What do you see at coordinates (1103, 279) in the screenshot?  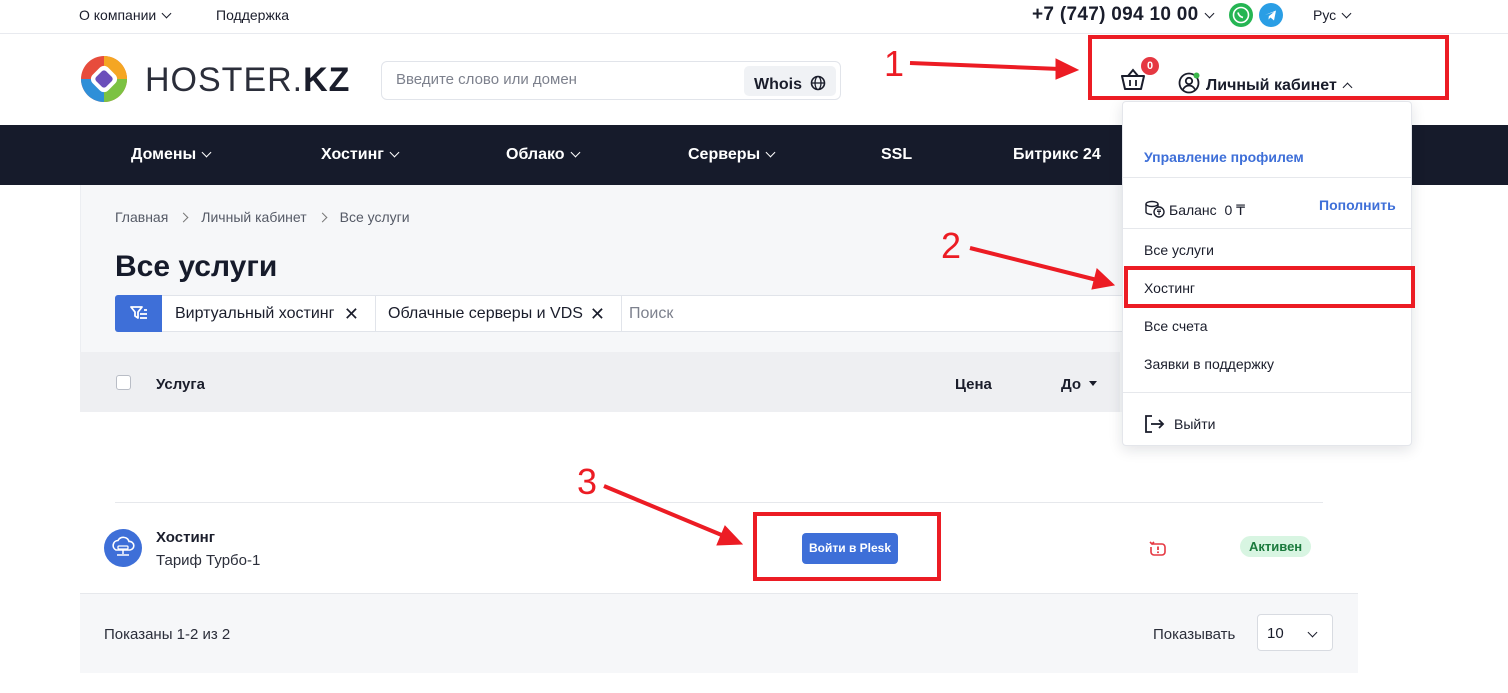 I see `arrow-2-head` at bounding box center [1103, 279].